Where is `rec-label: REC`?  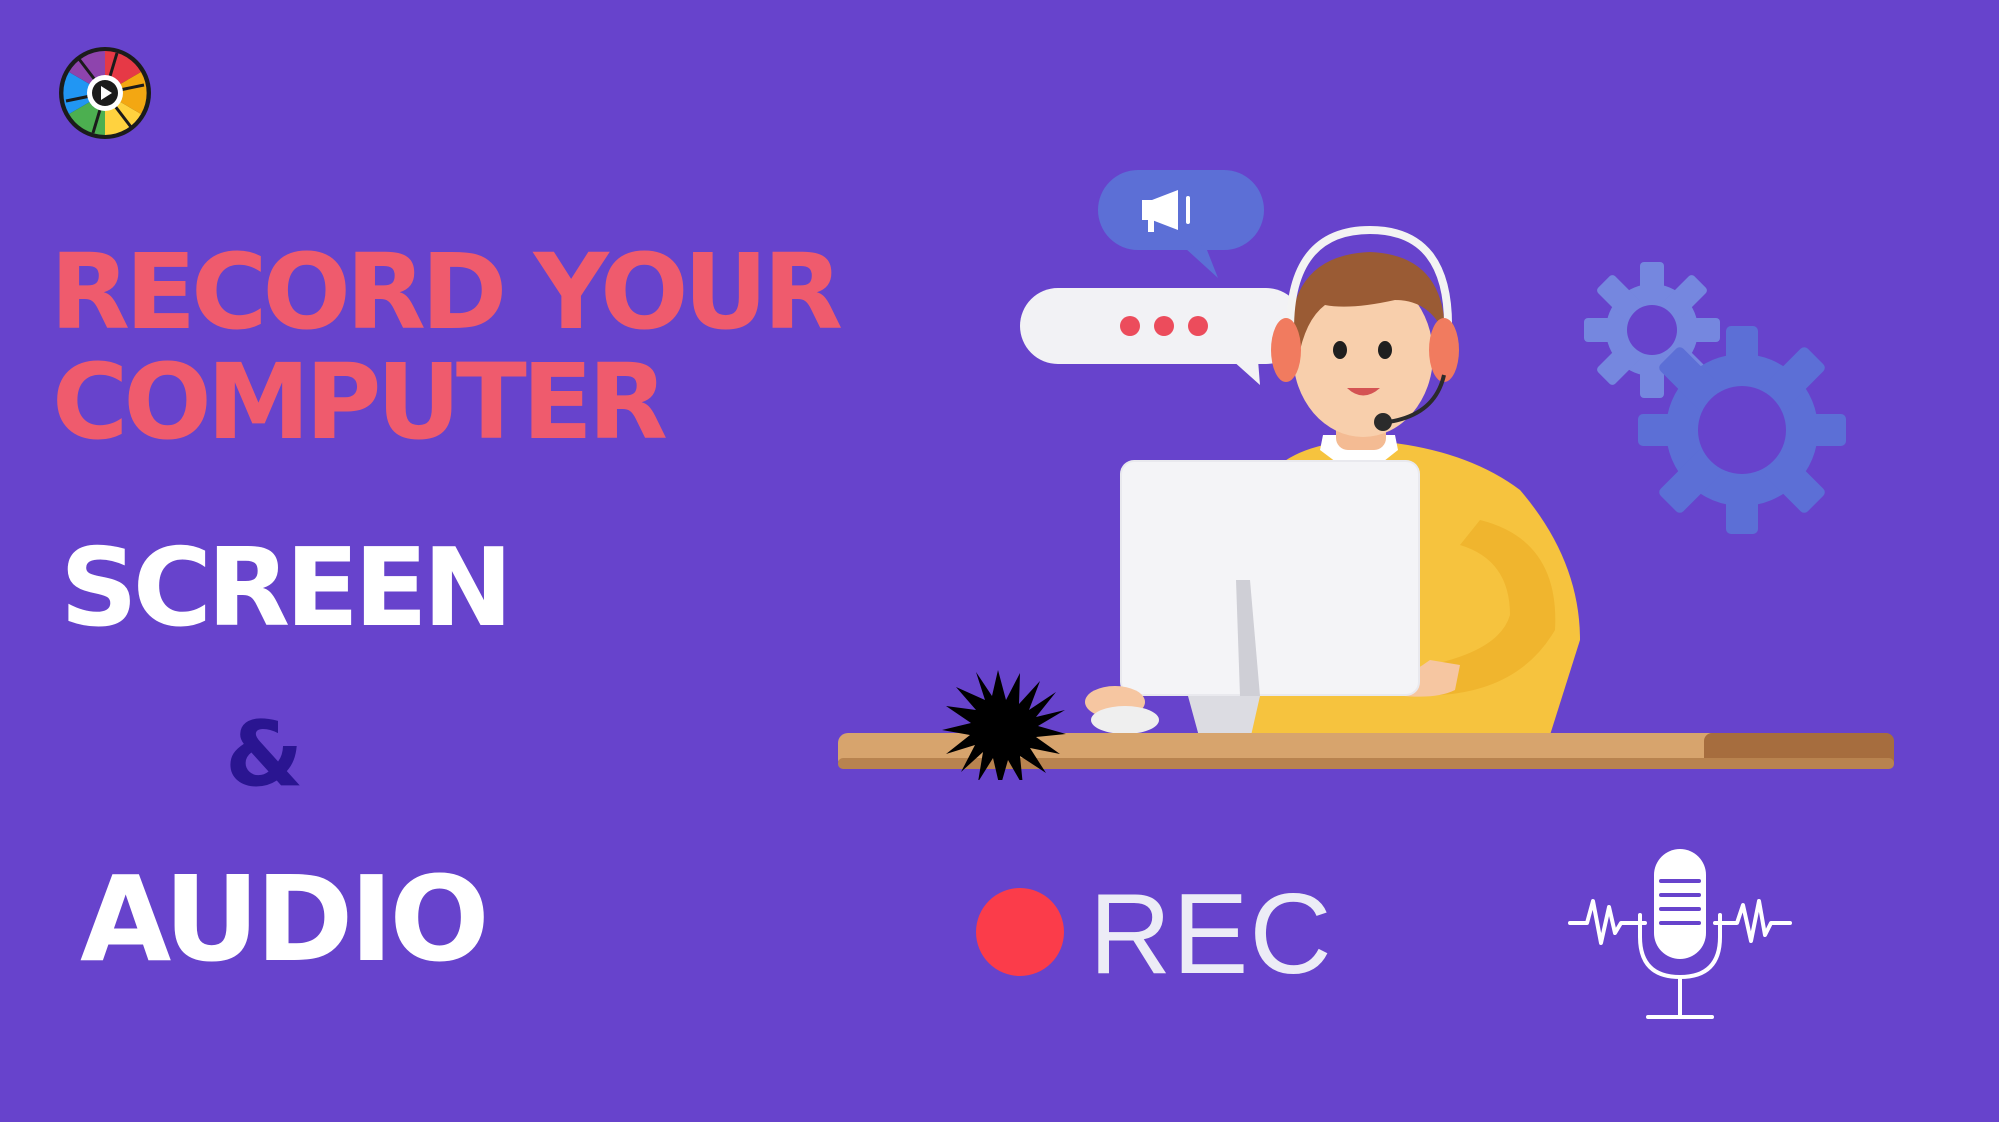 rec-label: REC is located at coordinates (1211, 934).